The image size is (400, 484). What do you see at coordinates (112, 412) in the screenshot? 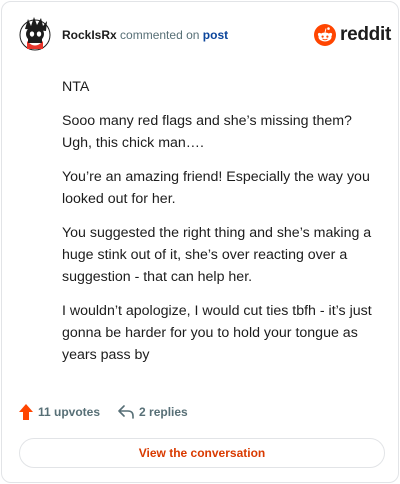
I see `comment-actions: 11 upvotes 2 replies` at bounding box center [112, 412].